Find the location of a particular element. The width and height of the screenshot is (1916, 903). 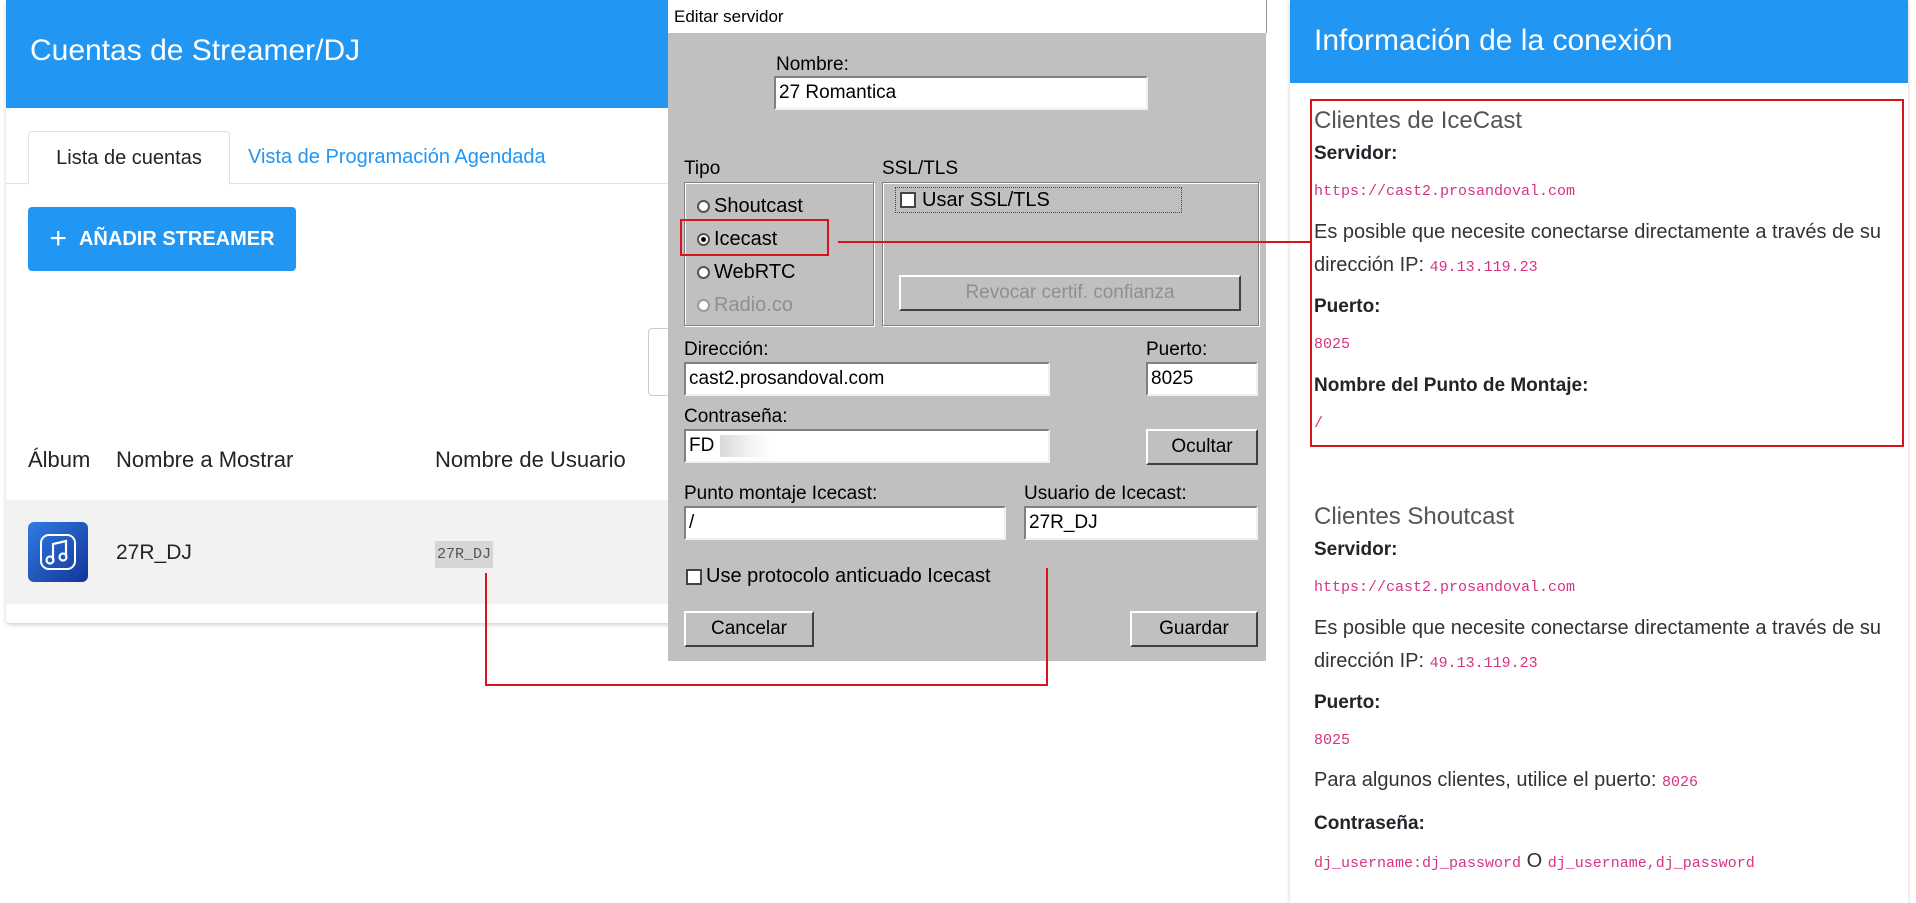

annotation-line-type is located at coordinates (1074, 242).